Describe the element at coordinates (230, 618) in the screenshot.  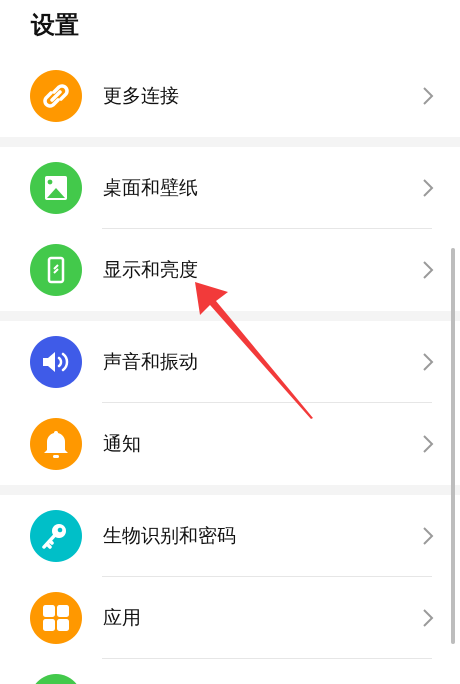
I see `settings-item: 应用` at that location.